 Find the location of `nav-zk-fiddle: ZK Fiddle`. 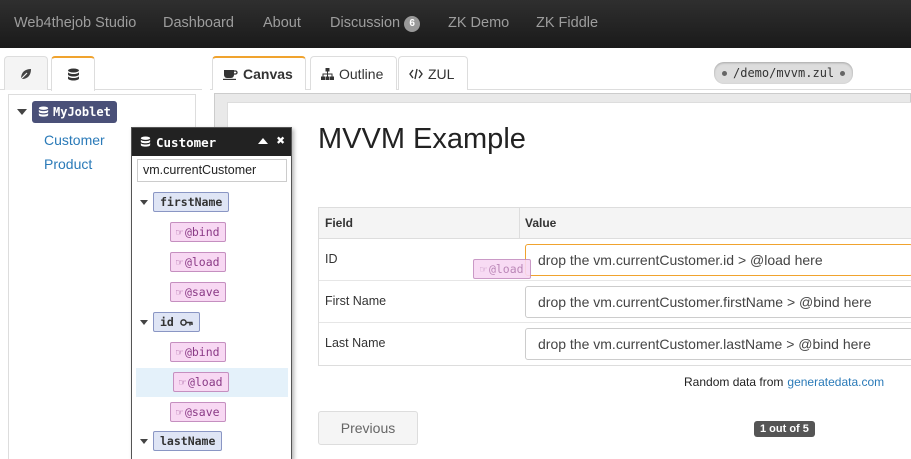

nav-zk-fiddle: ZK Fiddle is located at coordinates (567, 23).